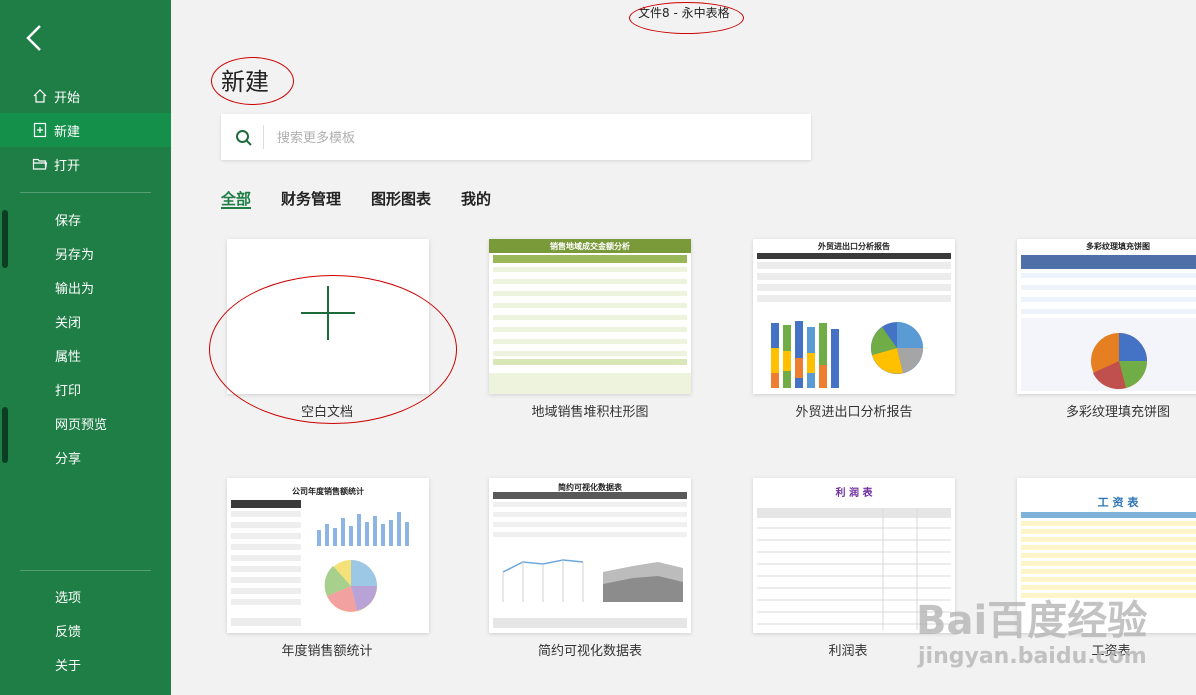 The image size is (1196, 695). Describe the element at coordinates (328, 491) in the screenshot. I see `thumb-title: 公司年度销售额统计` at that location.